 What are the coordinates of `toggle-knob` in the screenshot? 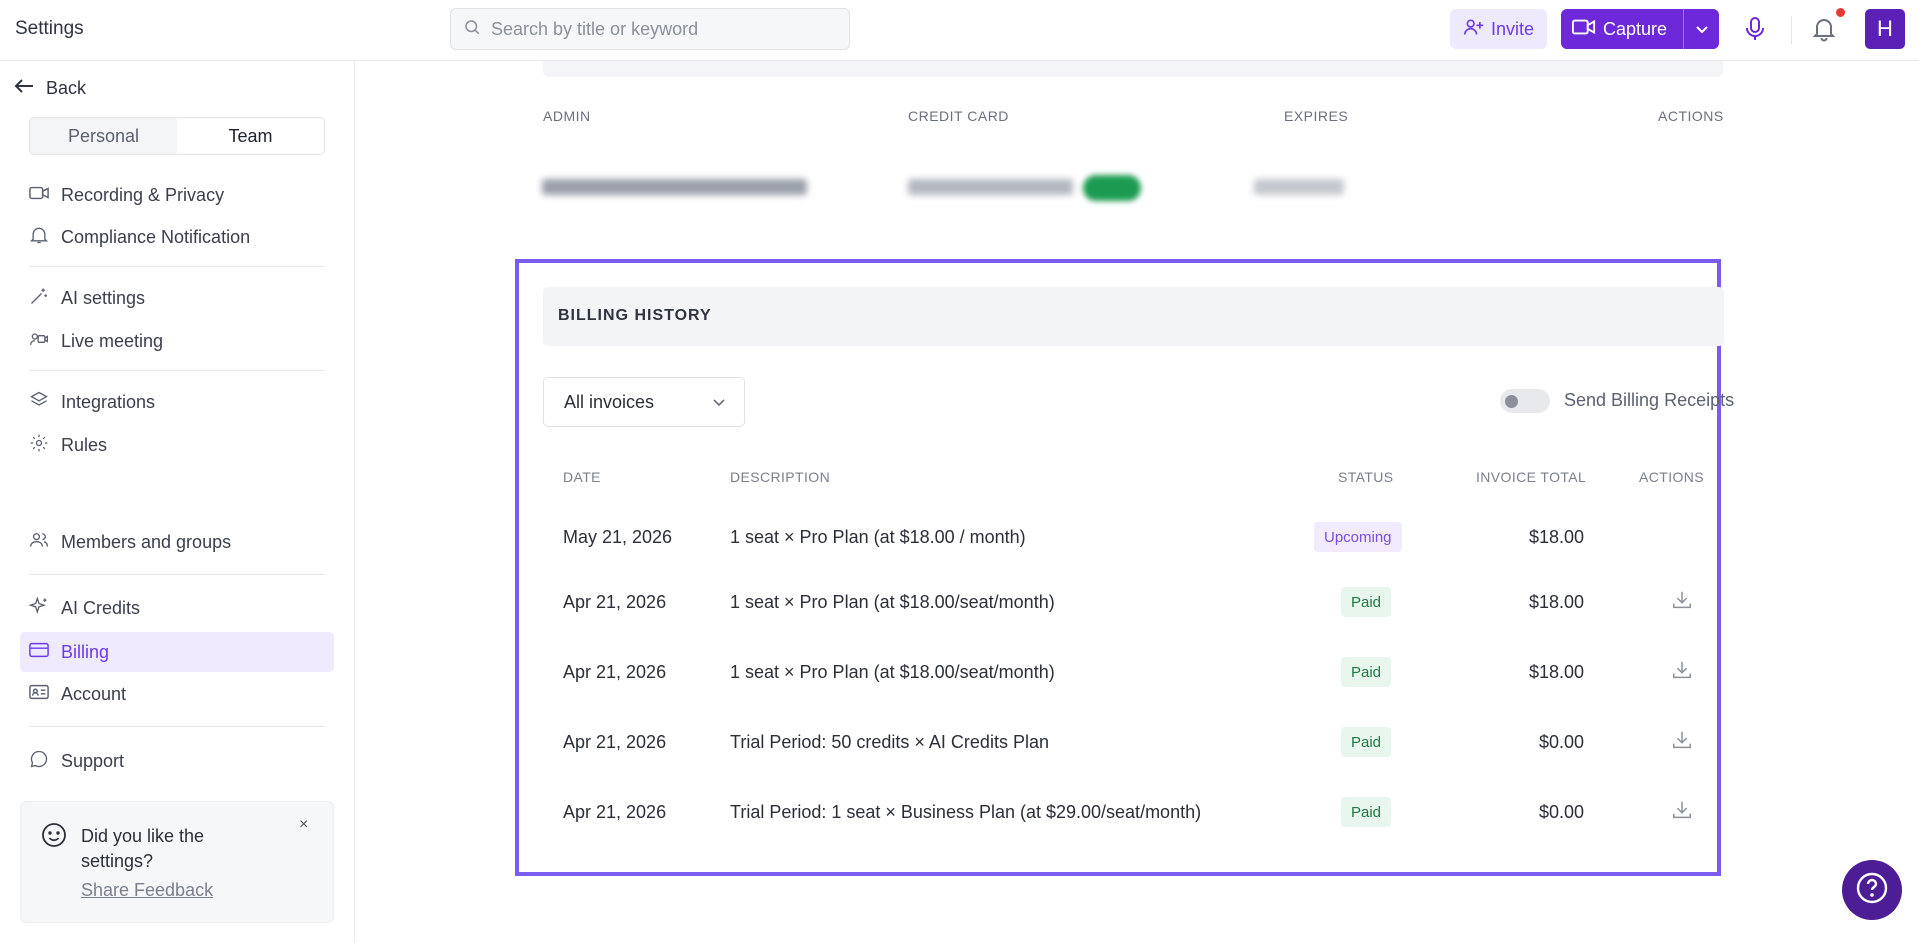 It's located at (1511, 401).